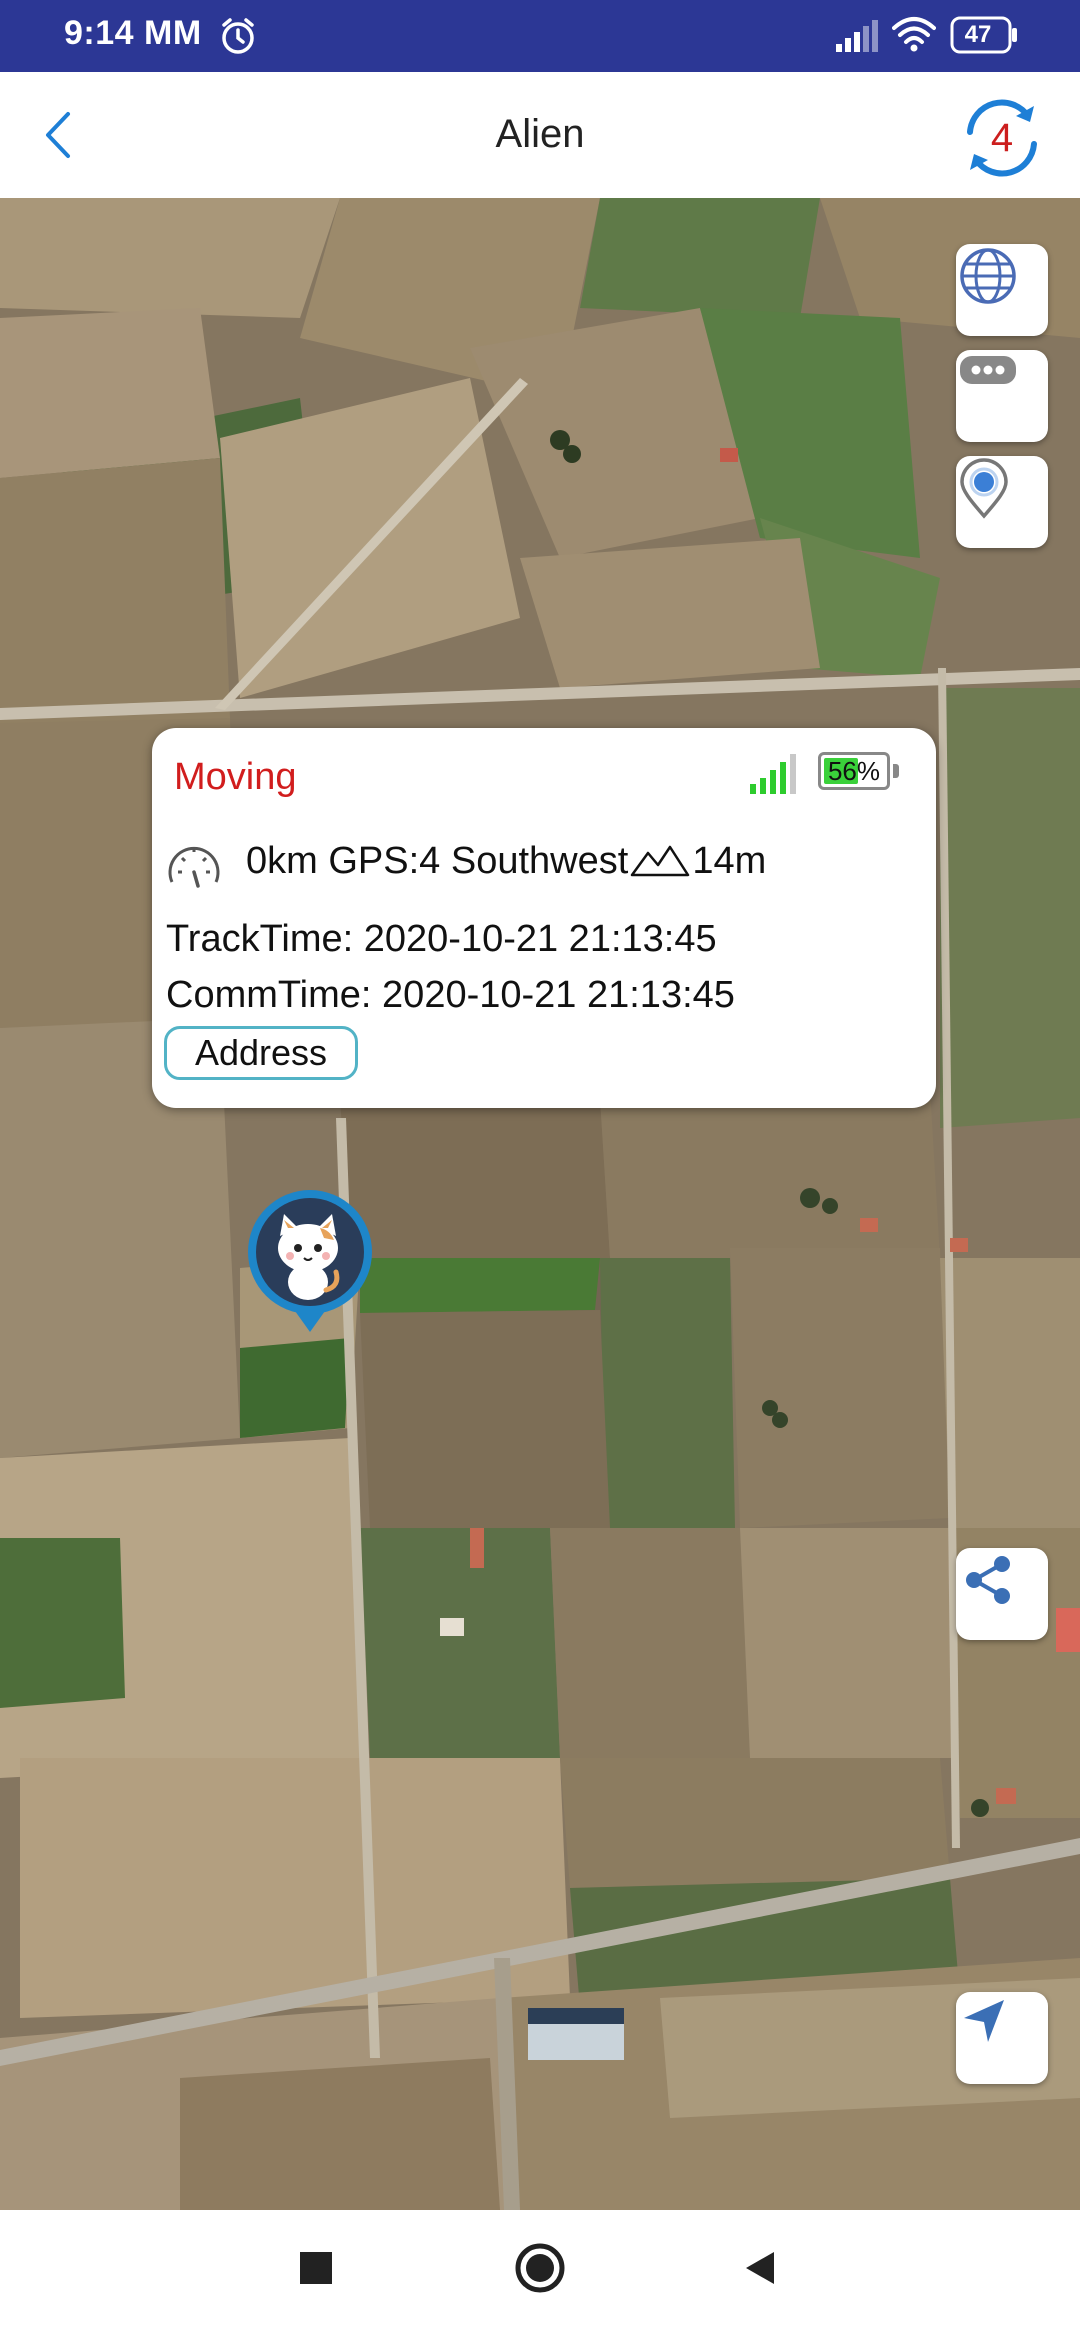 This screenshot has height=2340, width=1080. What do you see at coordinates (133, 33) in the screenshot?
I see `status-time: 9:14 MM` at bounding box center [133, 33].